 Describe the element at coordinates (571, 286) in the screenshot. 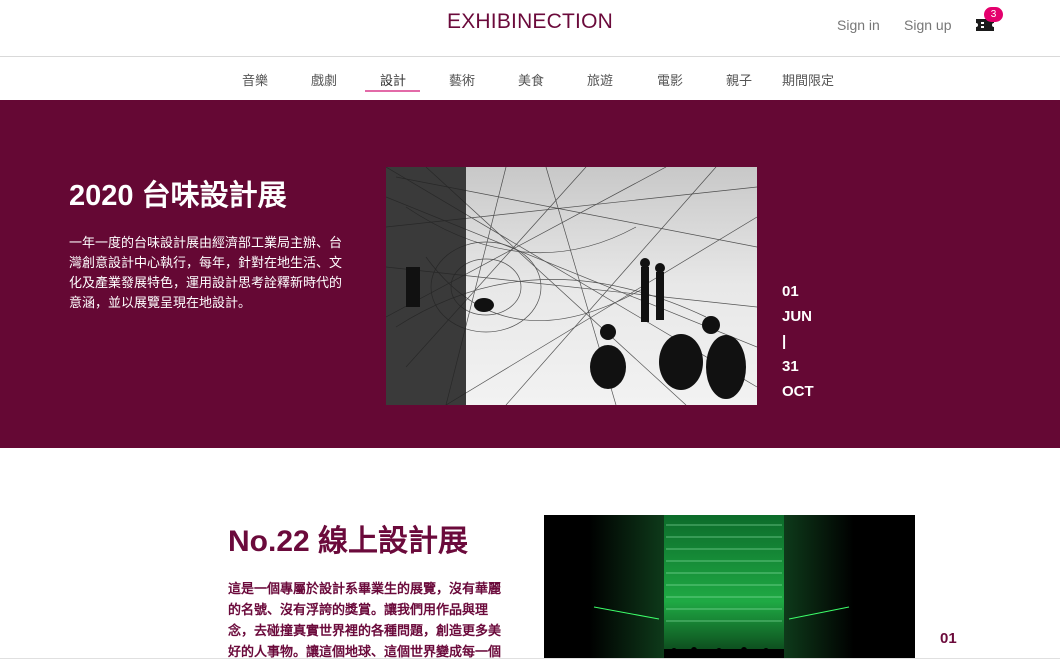

I see `featured-image` at that location.